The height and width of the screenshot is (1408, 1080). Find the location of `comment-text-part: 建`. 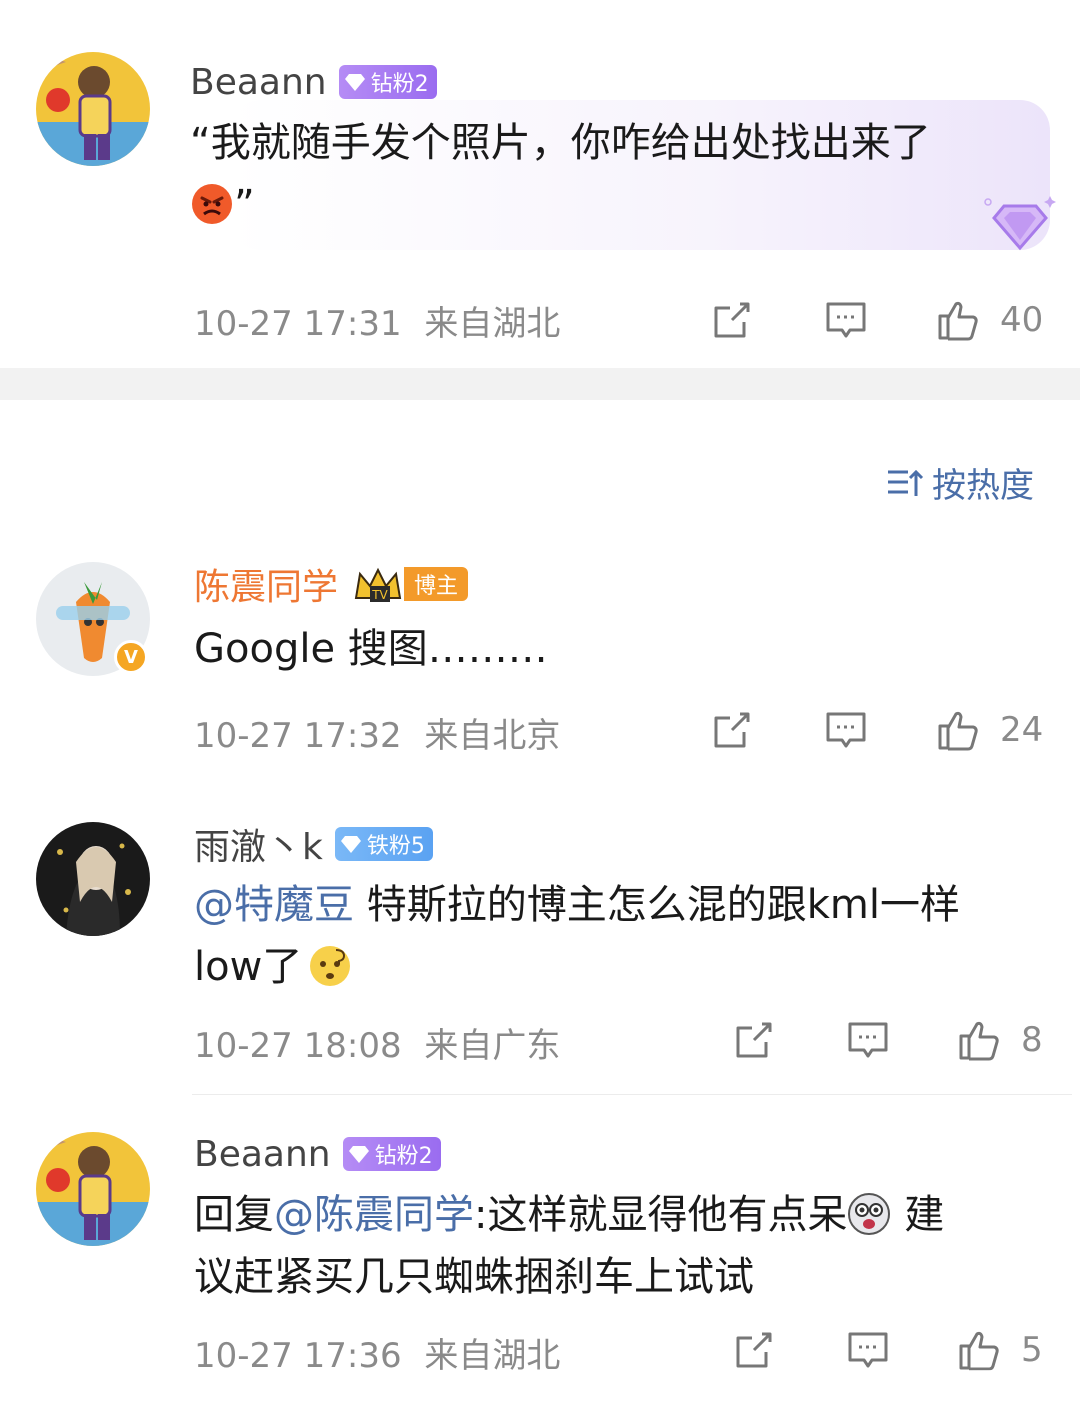

comment-text-part: 建 is located at coordinates (918, 1215).